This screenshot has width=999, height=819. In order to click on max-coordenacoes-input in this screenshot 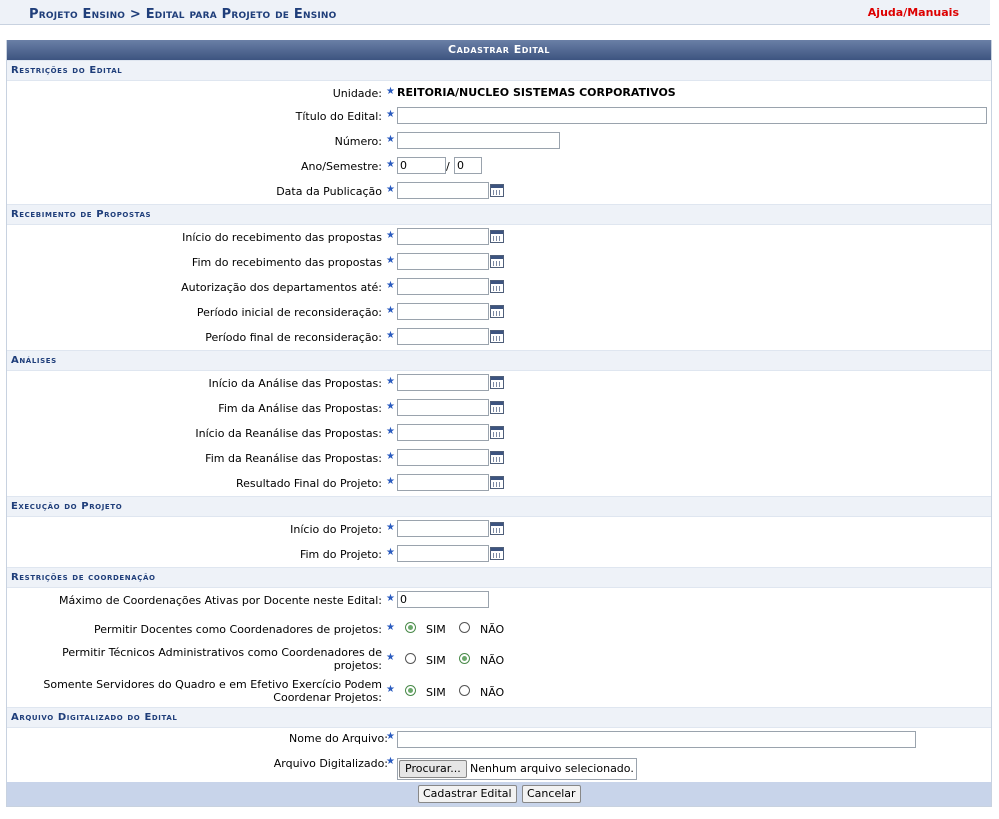, I will do `click(443, 599)`.